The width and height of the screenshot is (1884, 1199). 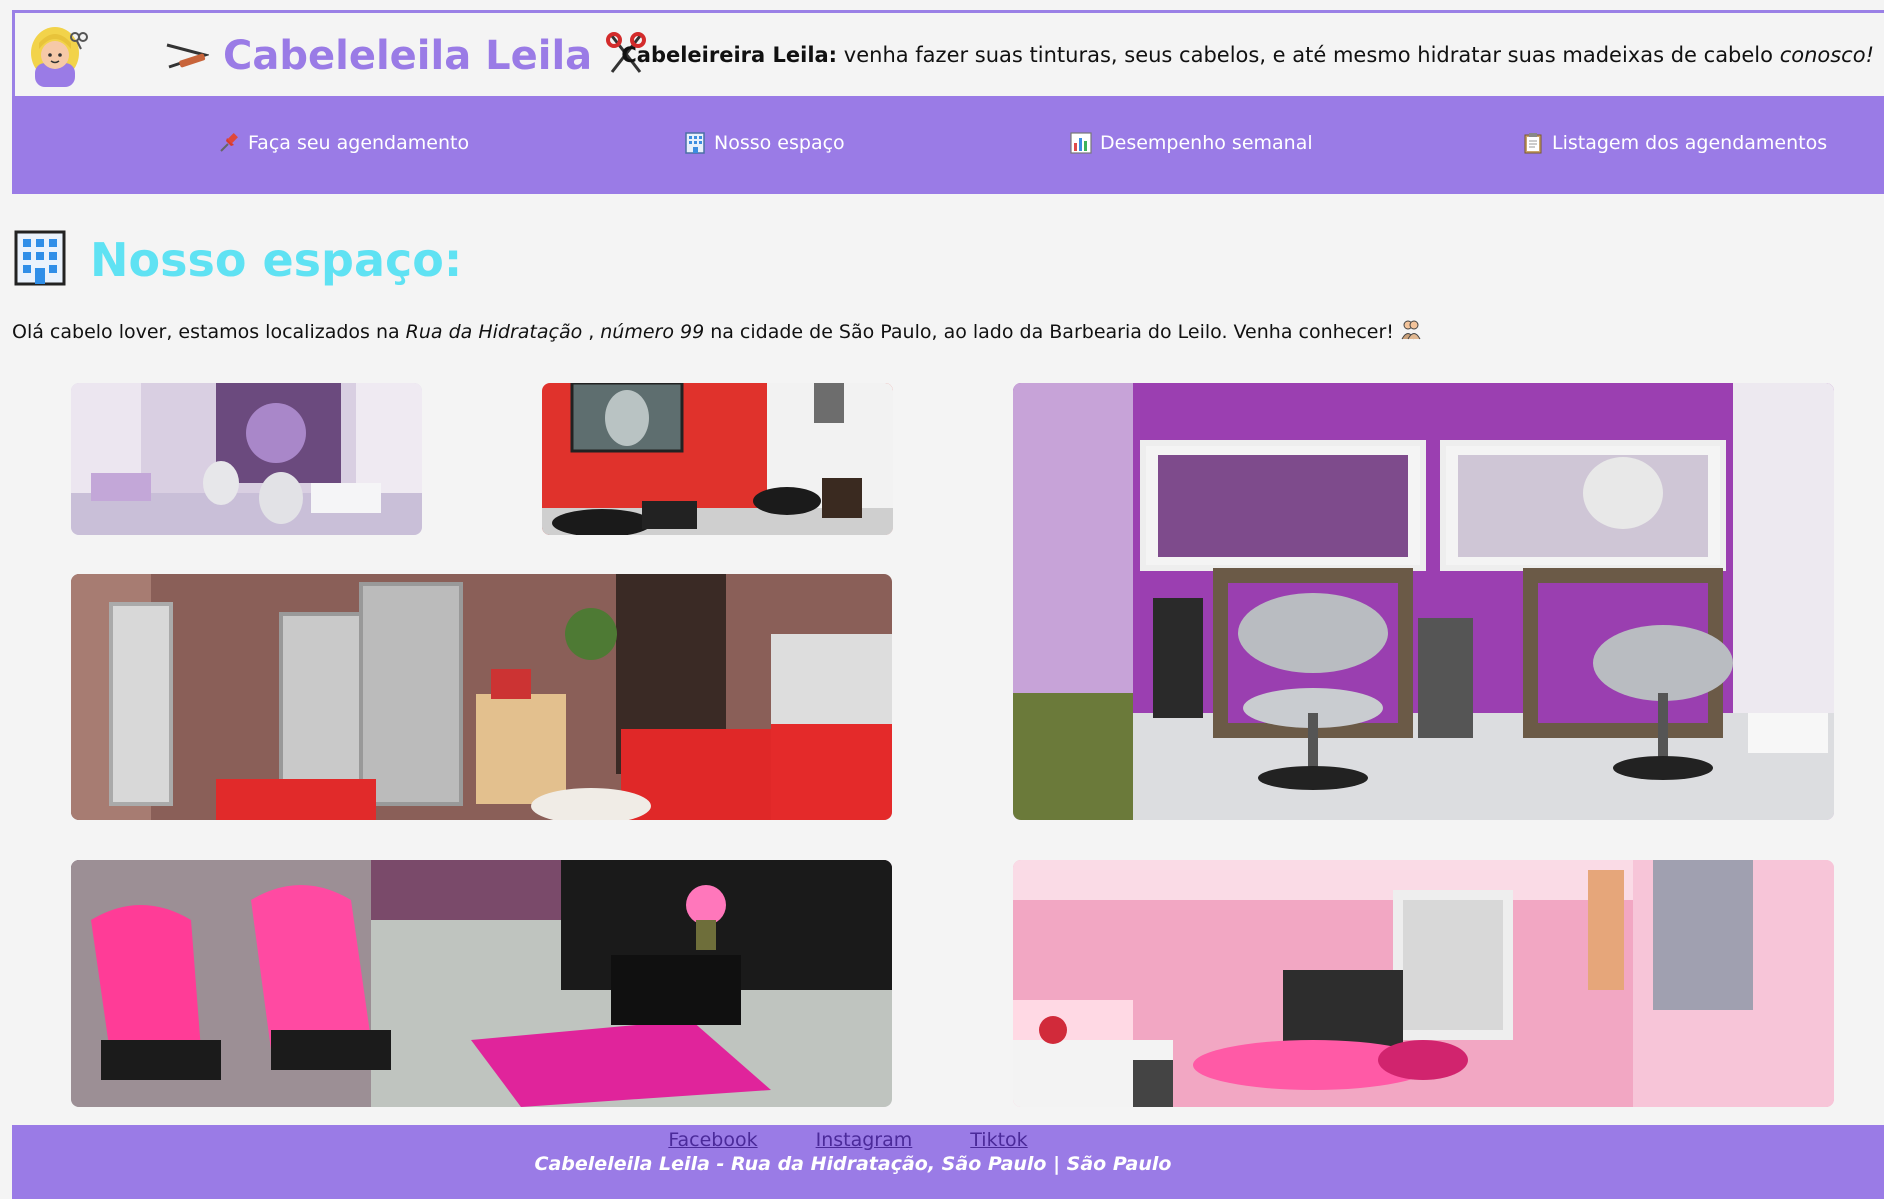 What do you see at coordinates (57, 55) in the screenshot?
I see `hairdresser-icon` at bounding box center [57, 55].